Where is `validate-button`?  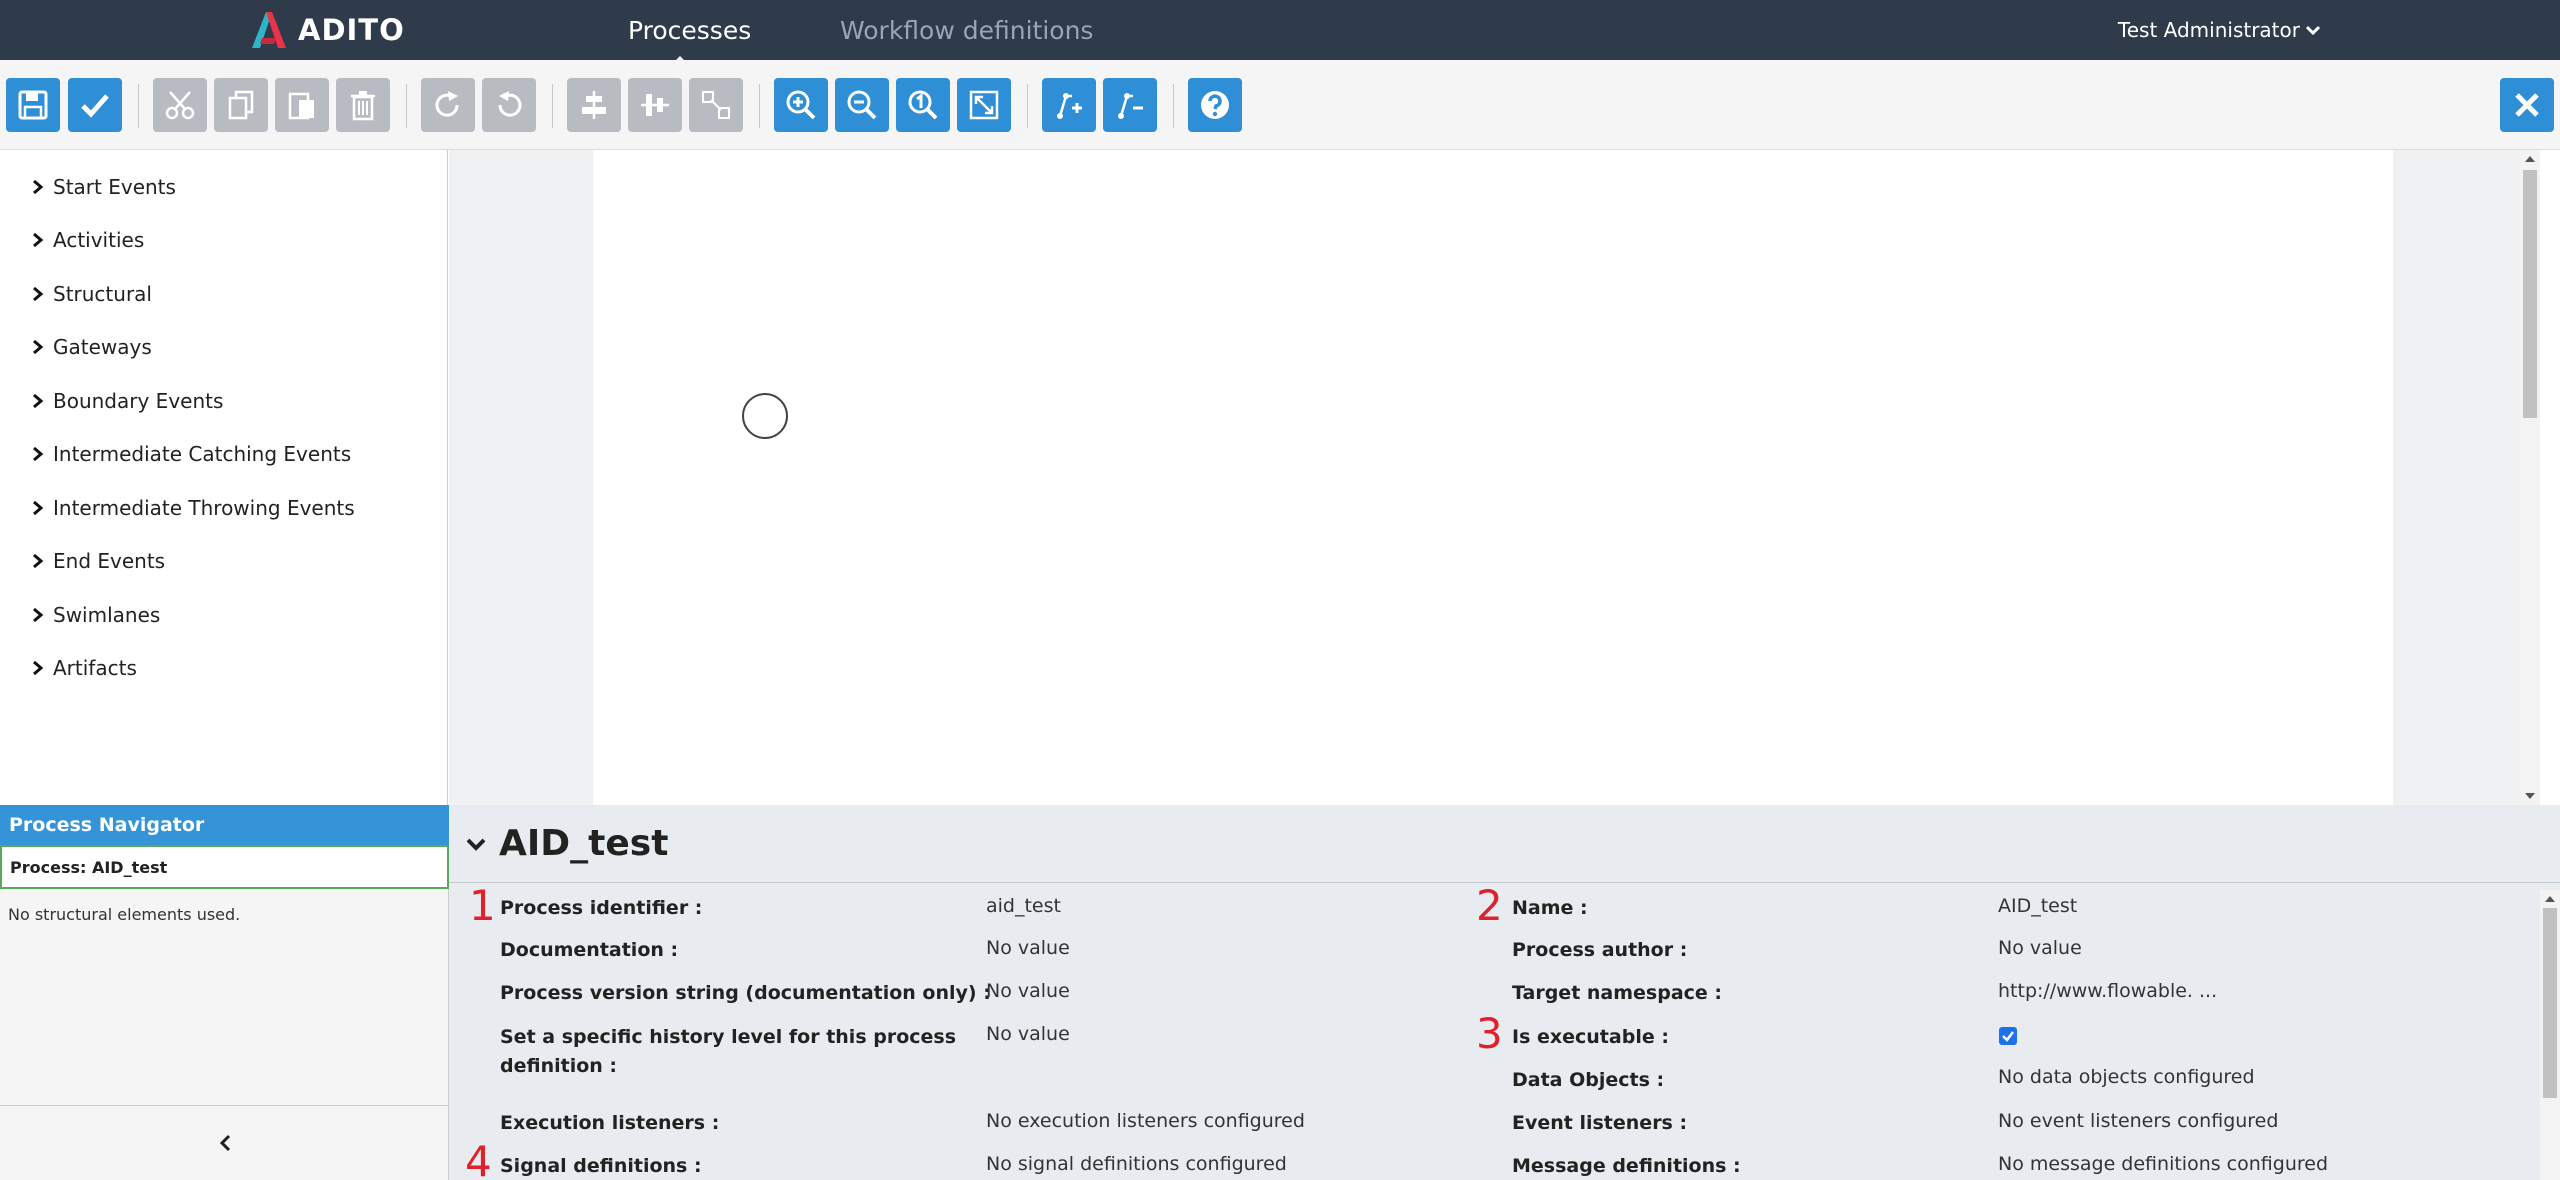
validate-button is located at coordinates (95, 105).